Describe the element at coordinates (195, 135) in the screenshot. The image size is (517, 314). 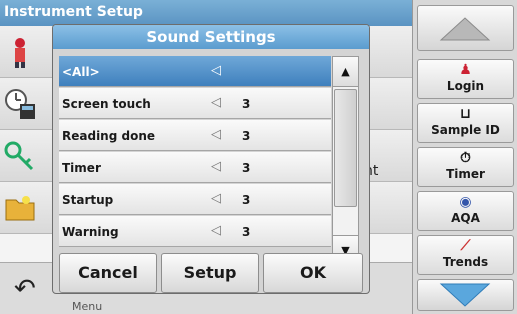
I see `sound-list-item: Reading done ◁ 3` at that location.